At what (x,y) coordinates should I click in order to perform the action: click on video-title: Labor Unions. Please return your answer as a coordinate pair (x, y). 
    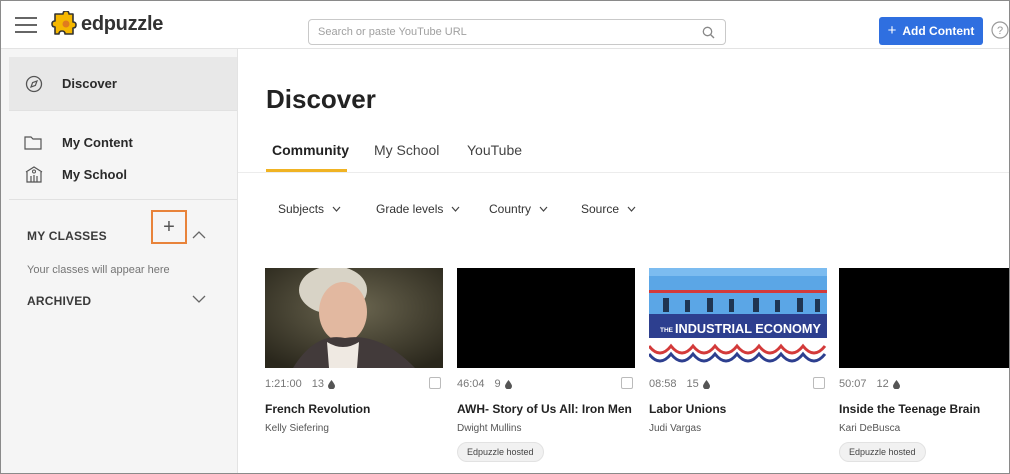
    Looking at the image, I should click on (738, 409).